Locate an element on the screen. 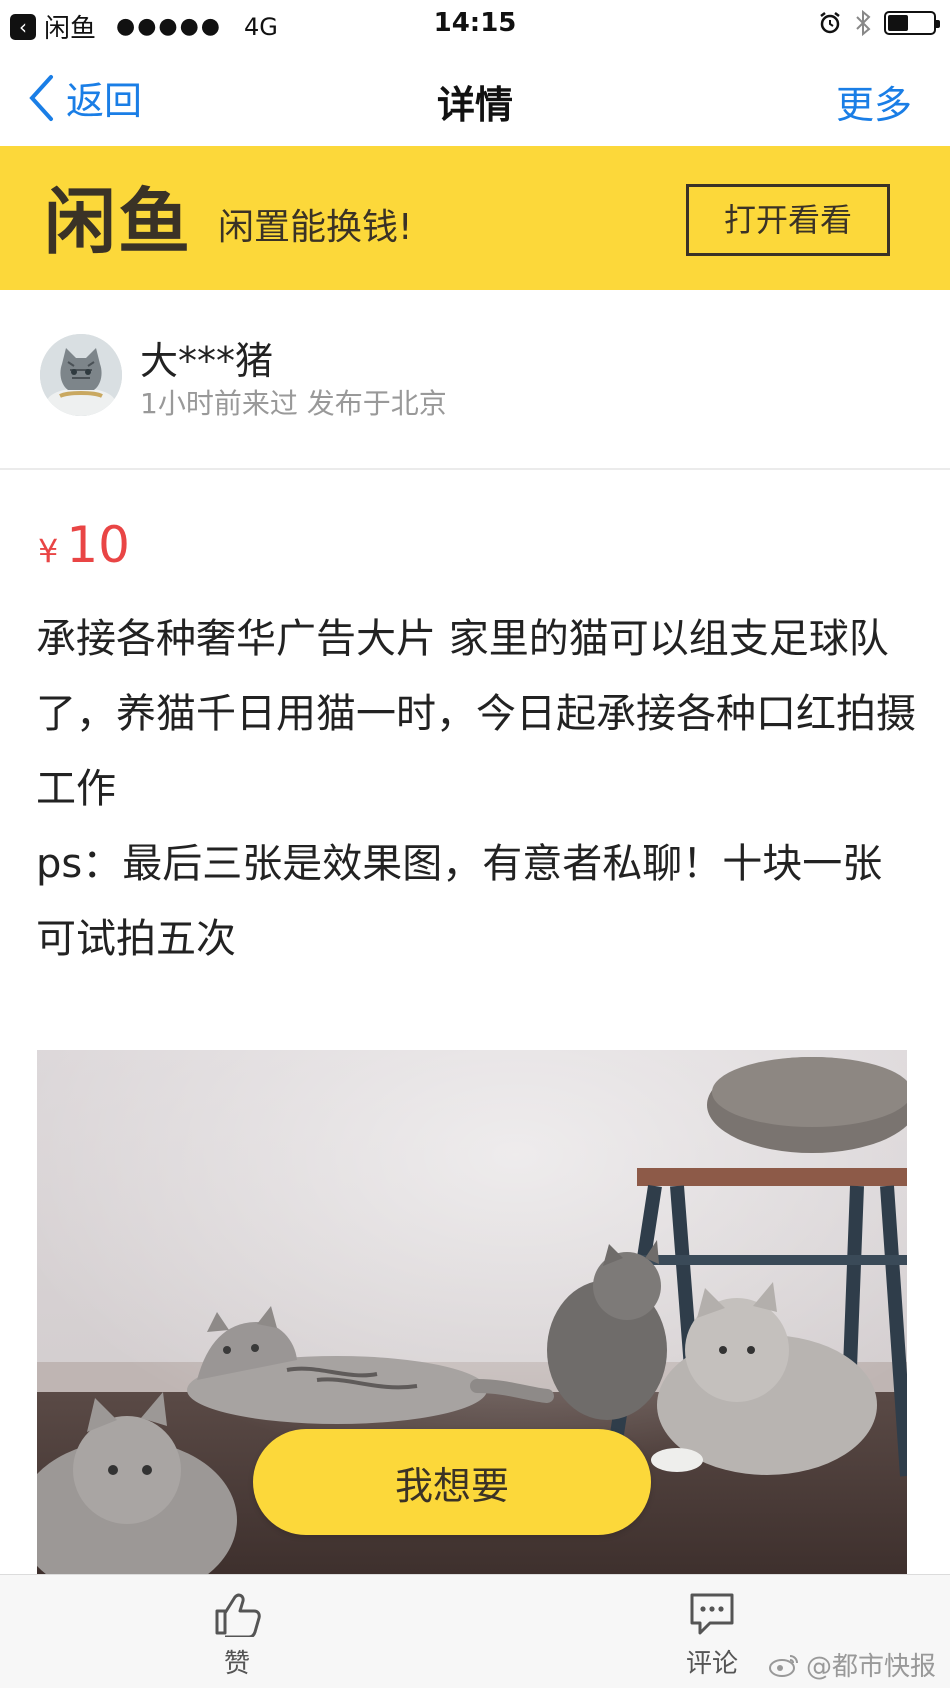  currency-symbol: ¥ is located at coordinates (48, 551).